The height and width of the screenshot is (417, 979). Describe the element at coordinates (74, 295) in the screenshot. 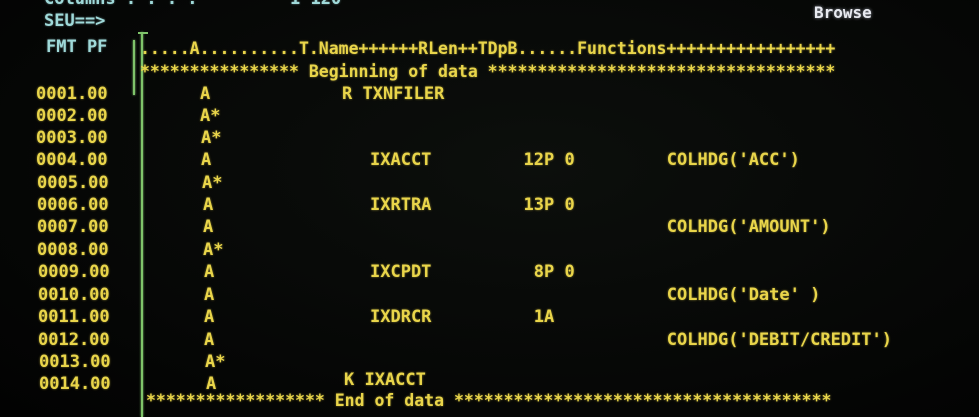

I see `seq-number: 0010.00` at that location.